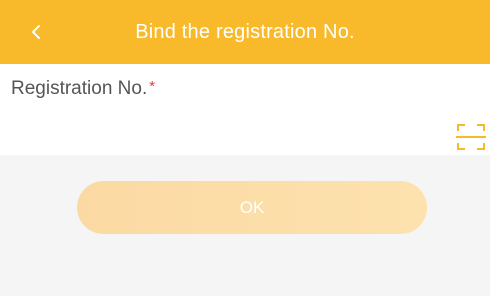  Describe the element at coordinates (79, 88) in the screenshot. I see `registration-label-text: Registration No.` at that location.